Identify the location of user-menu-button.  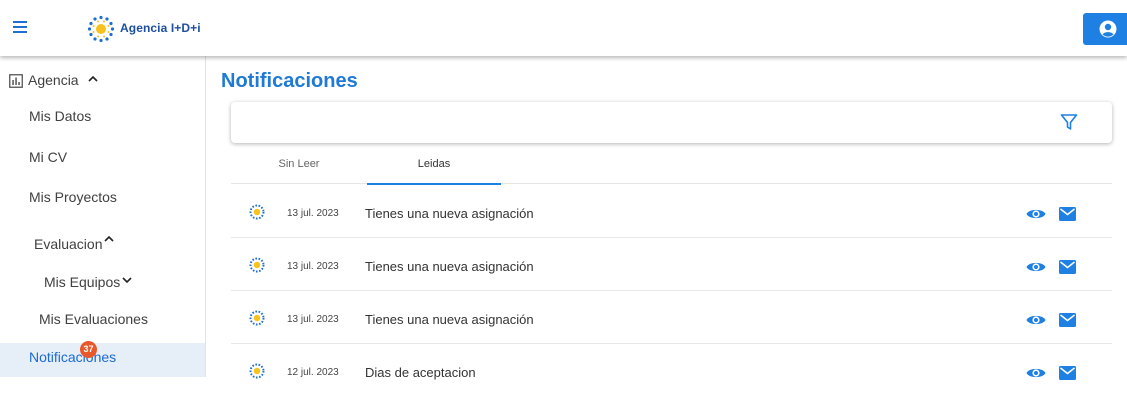
(1105, 29).